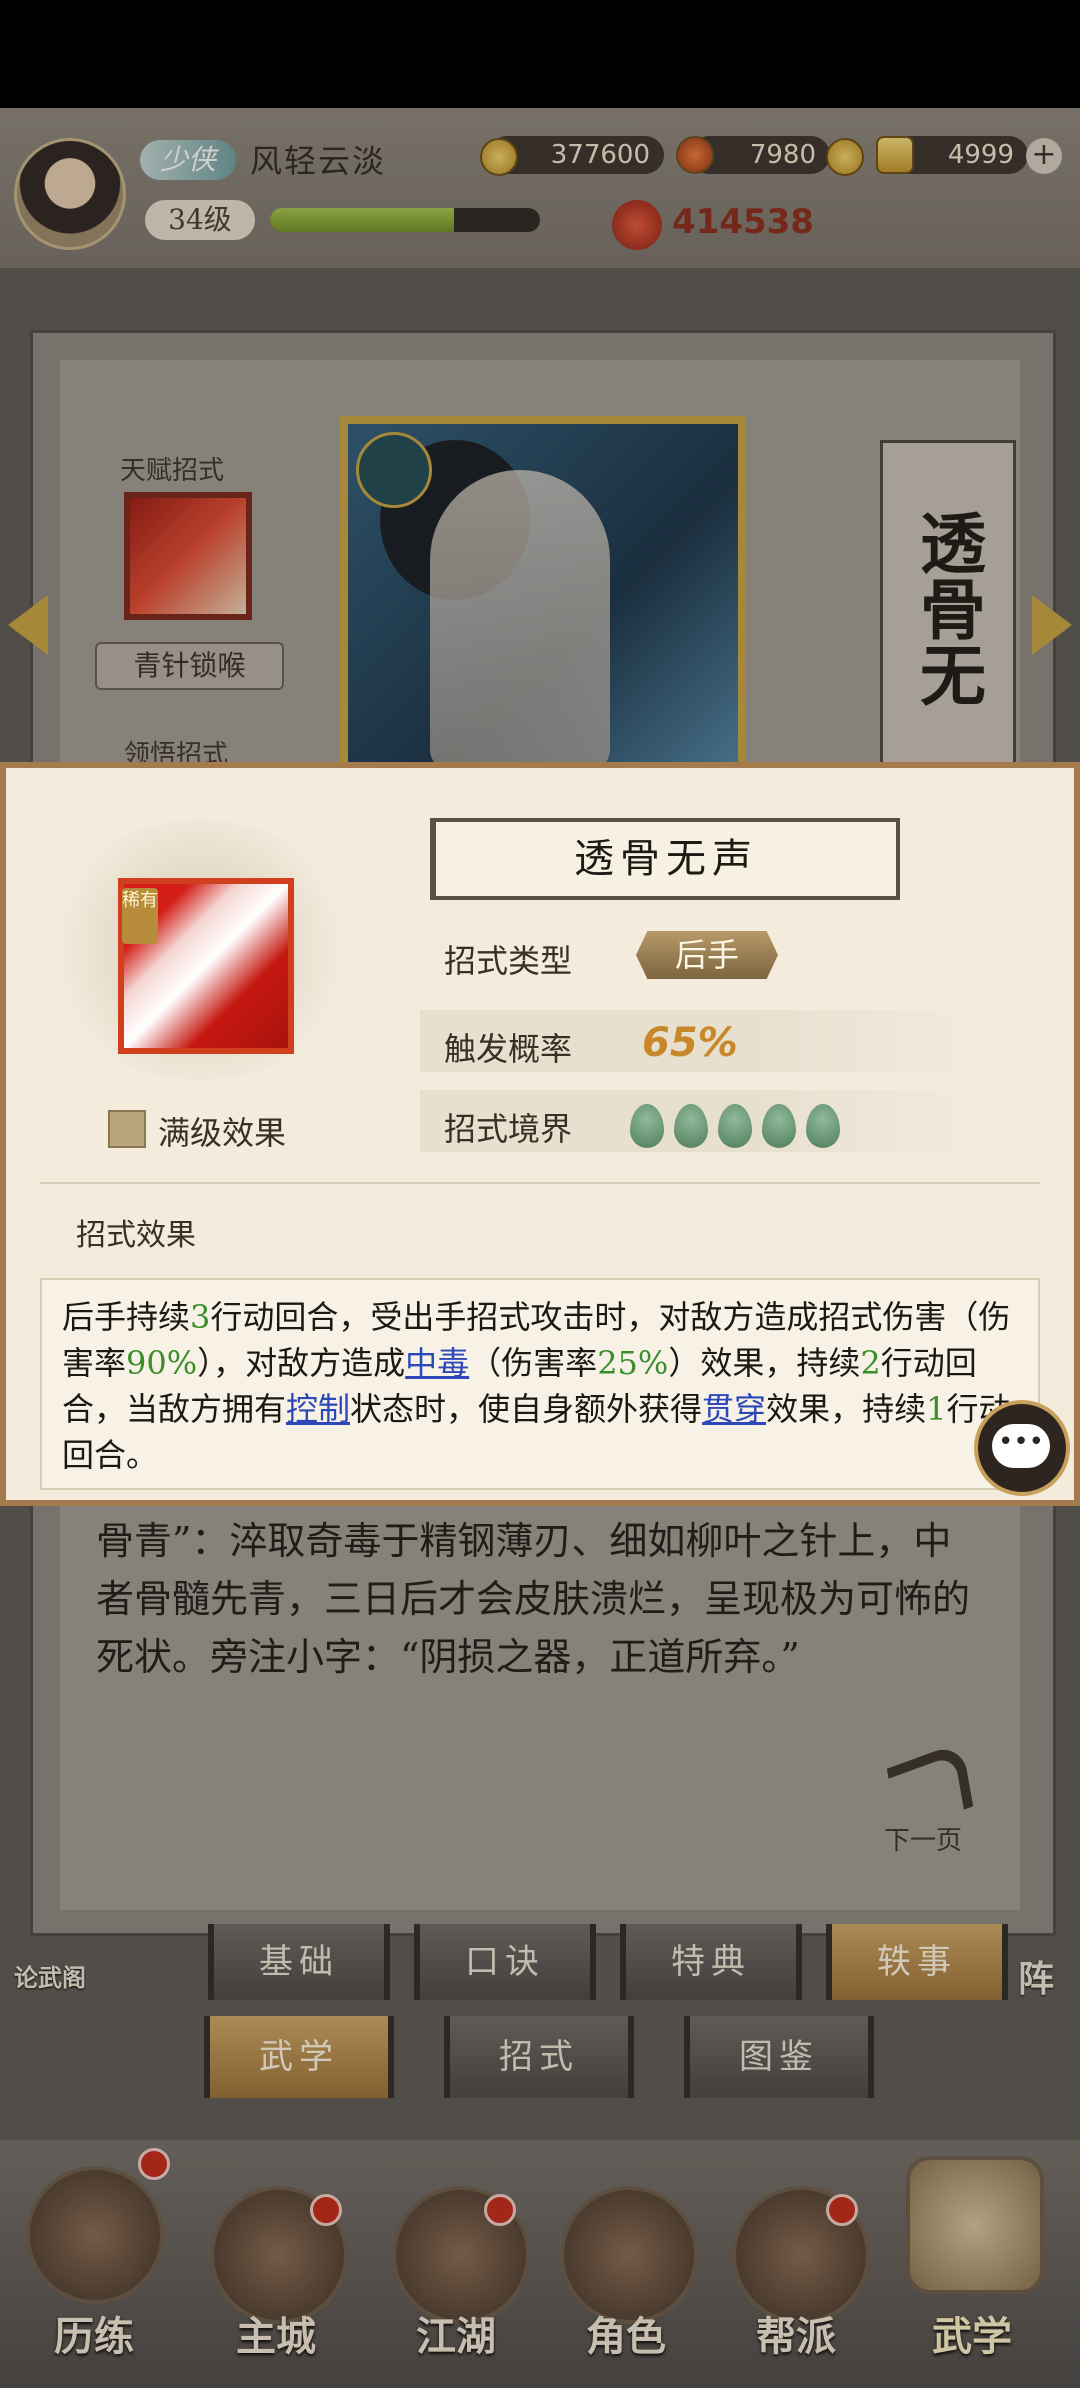 This screenshot has width=1080, height=2388. I want to click on realm-label: 招式境界, so click(508, 1129).